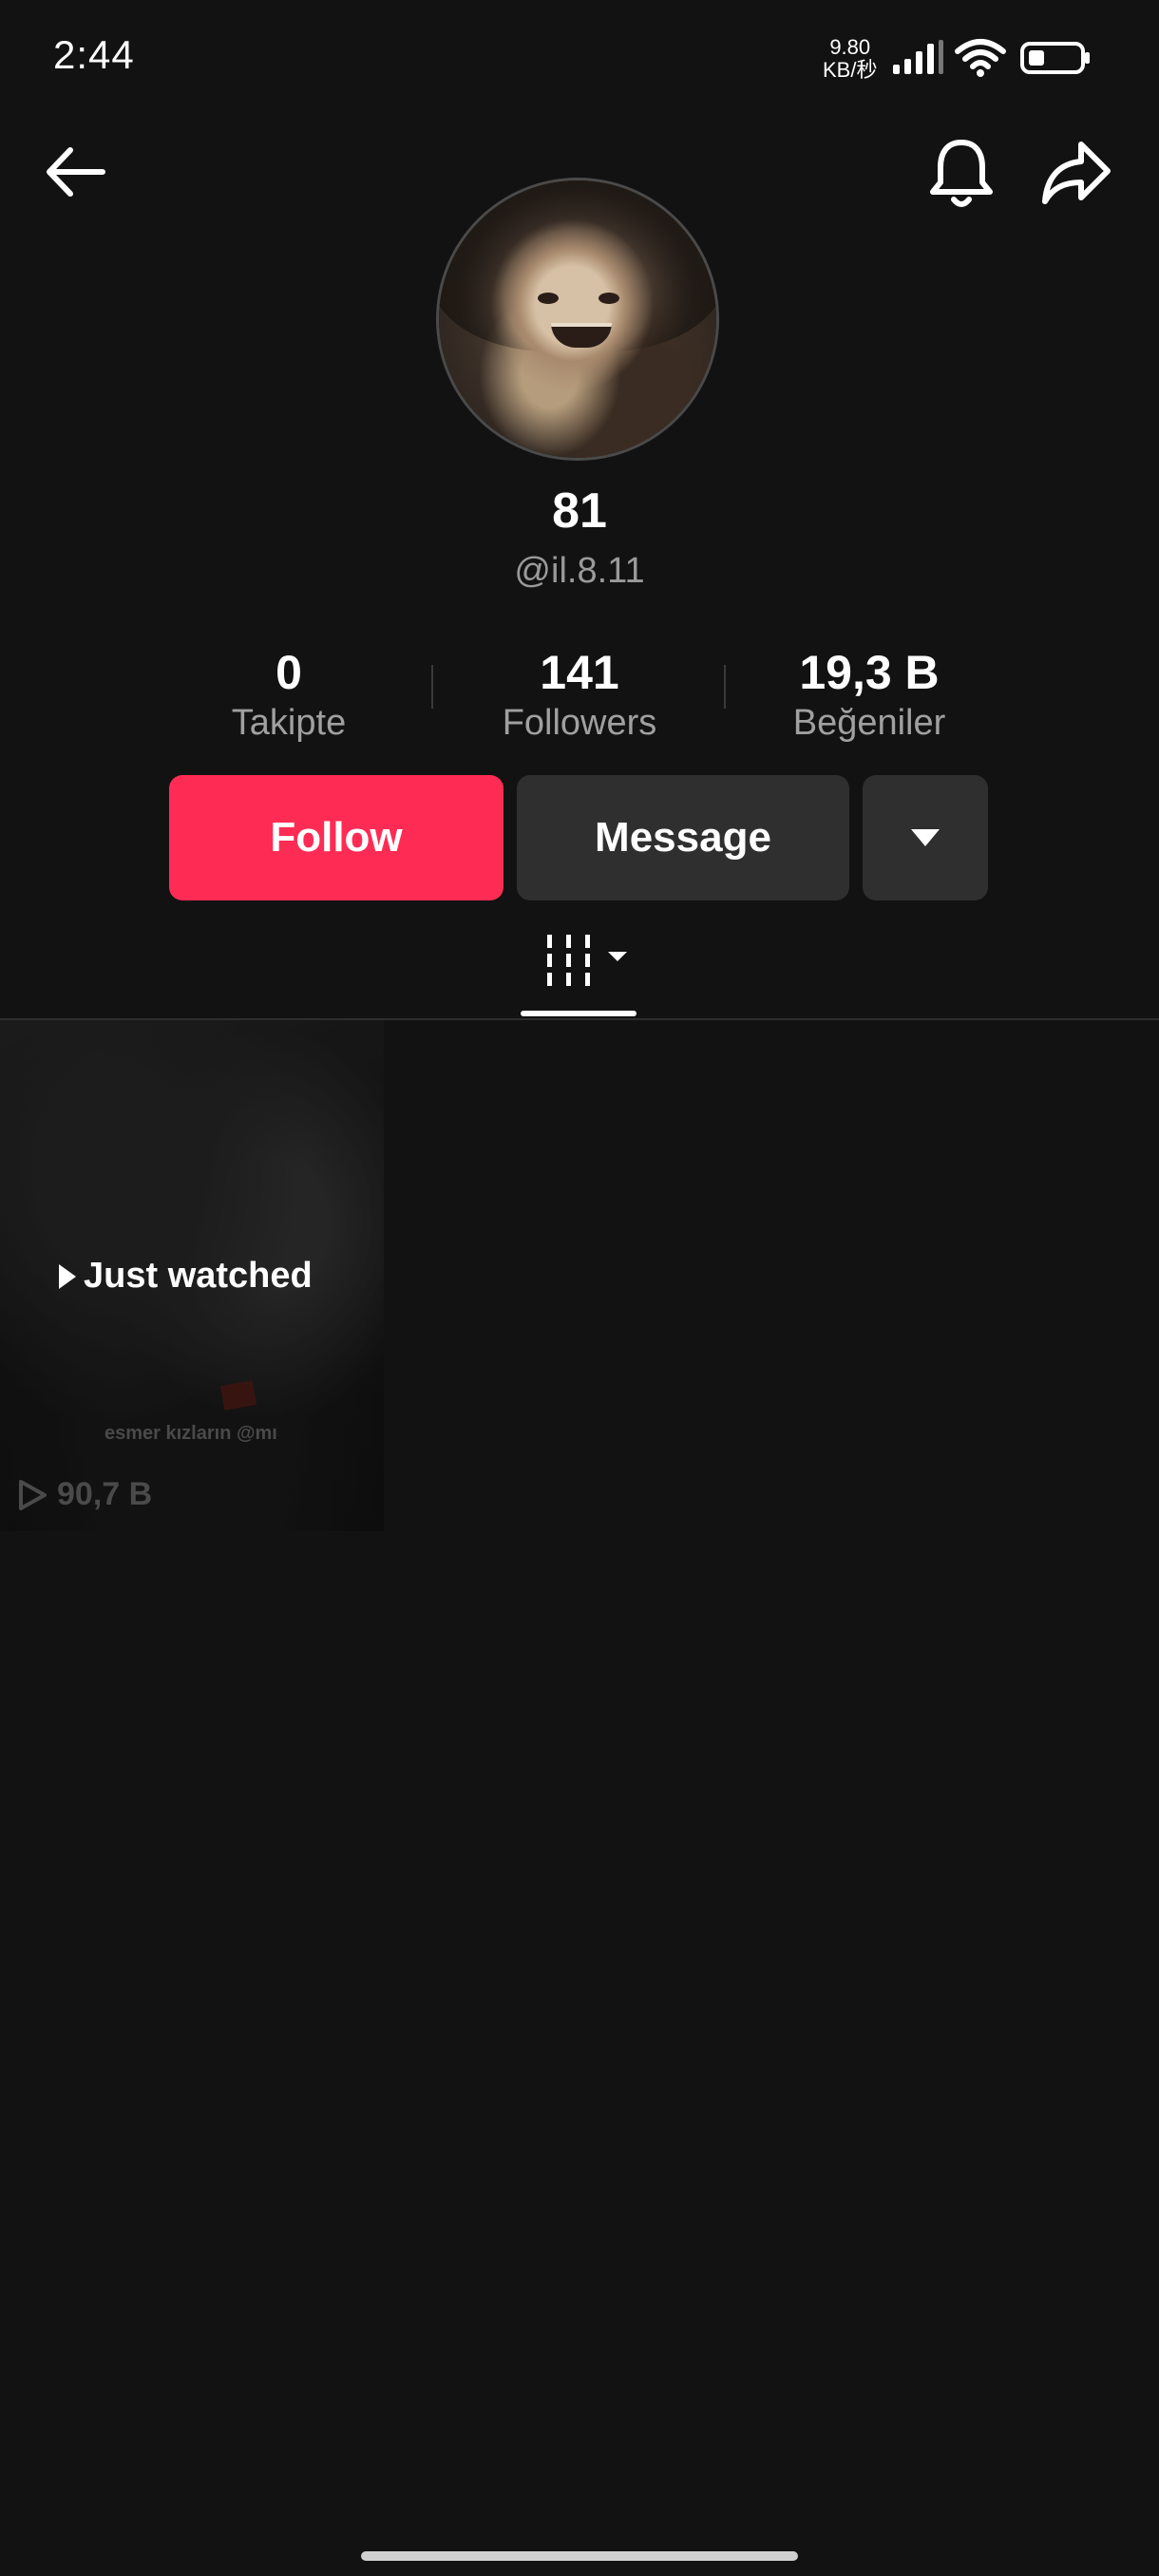 This screenshot has width=1159, height=2576. I want to click on view-count: 90,7 B, so click(84, 1494).